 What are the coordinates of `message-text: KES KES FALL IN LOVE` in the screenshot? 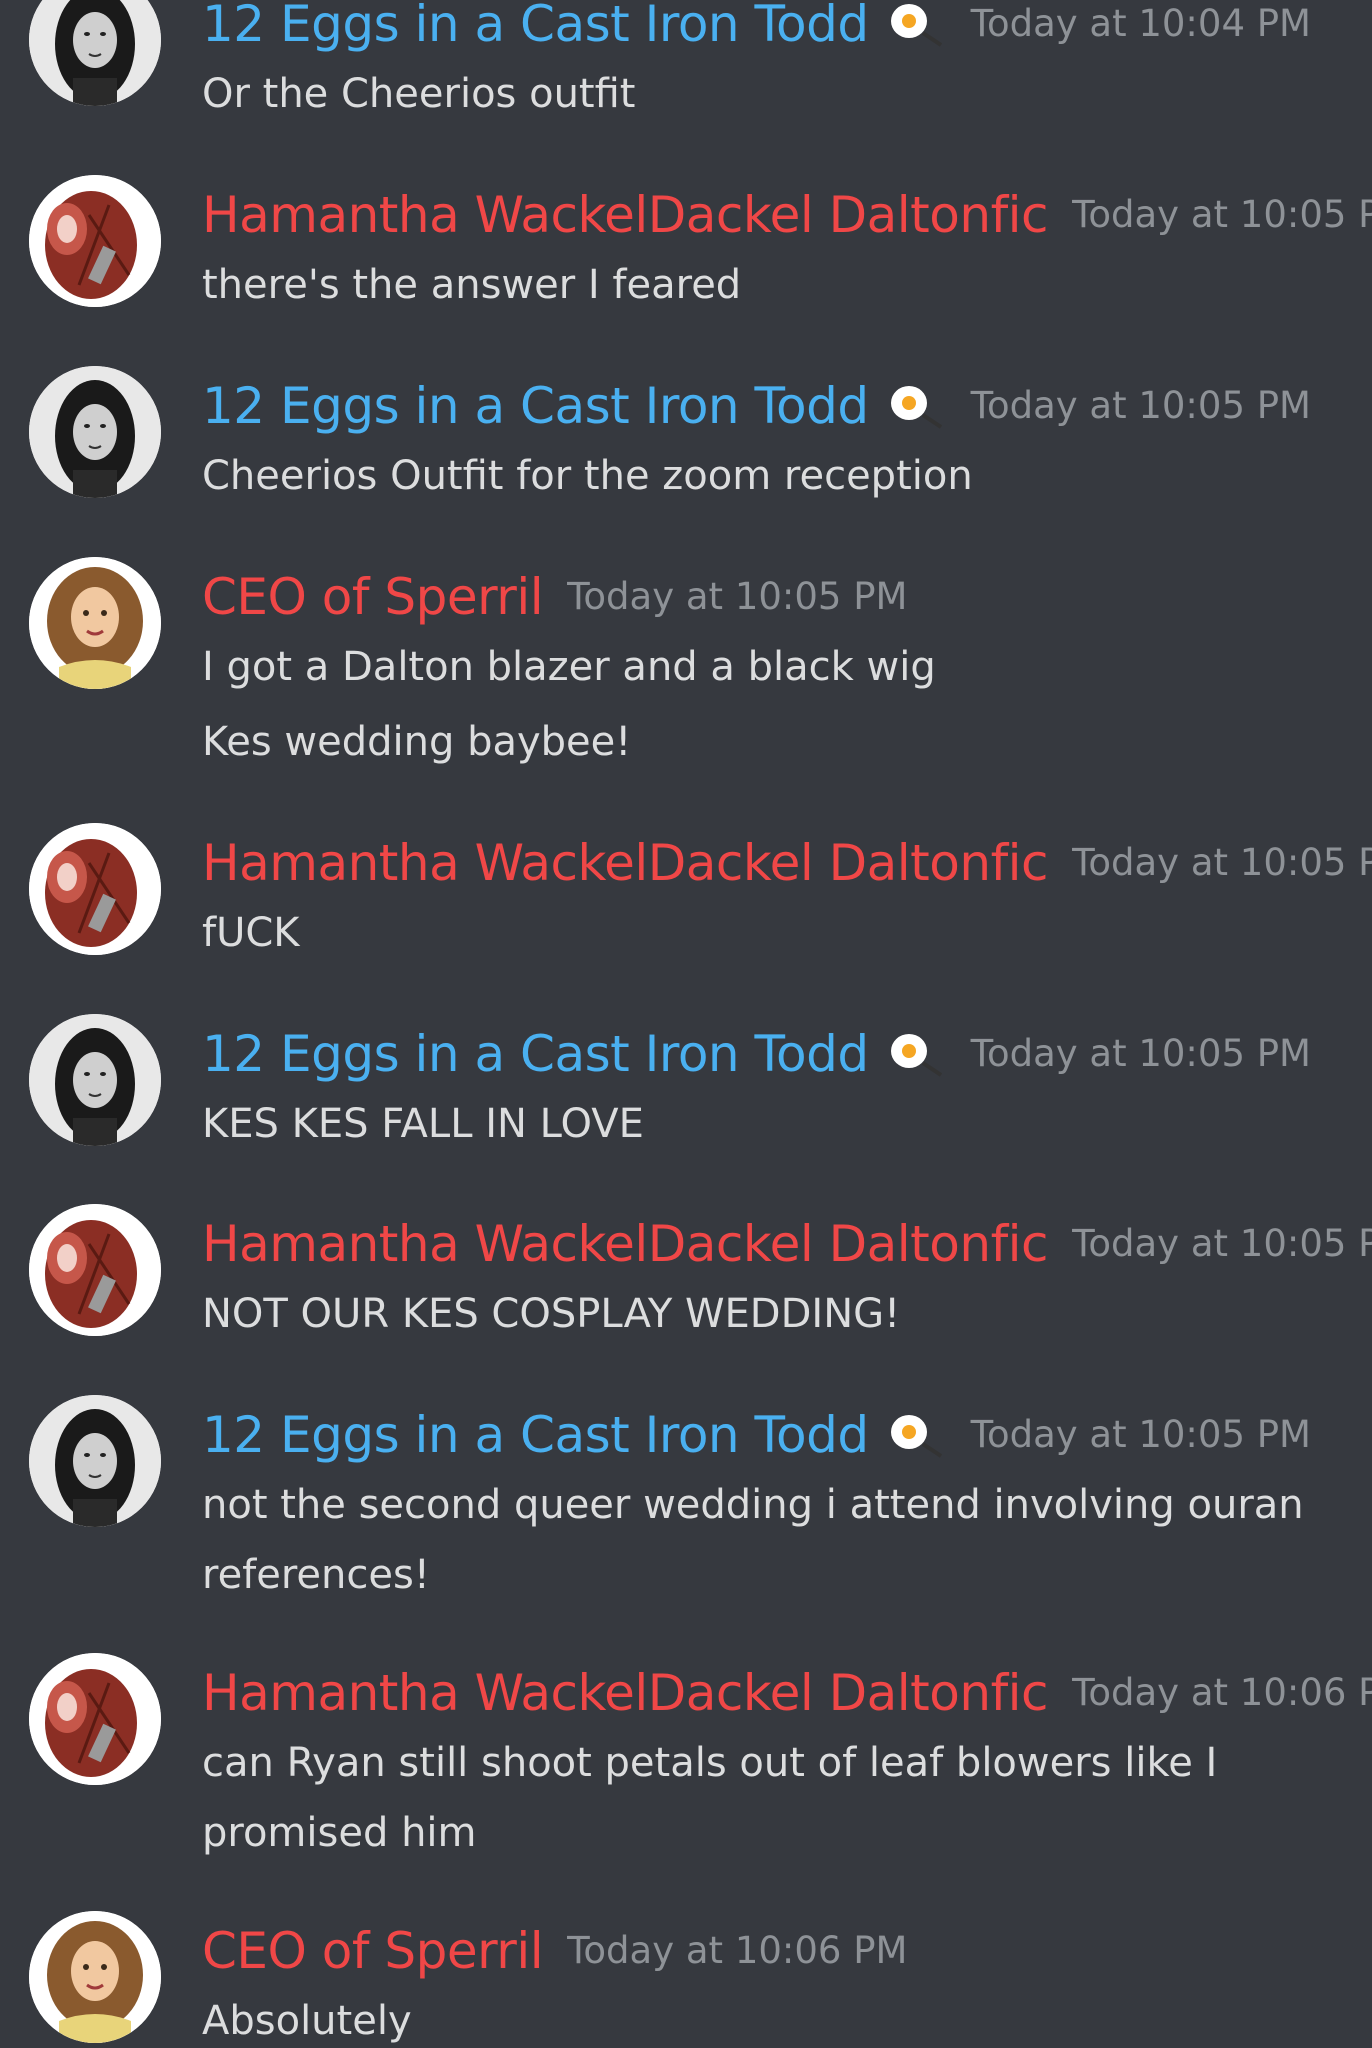 It's located at (423, 1124).